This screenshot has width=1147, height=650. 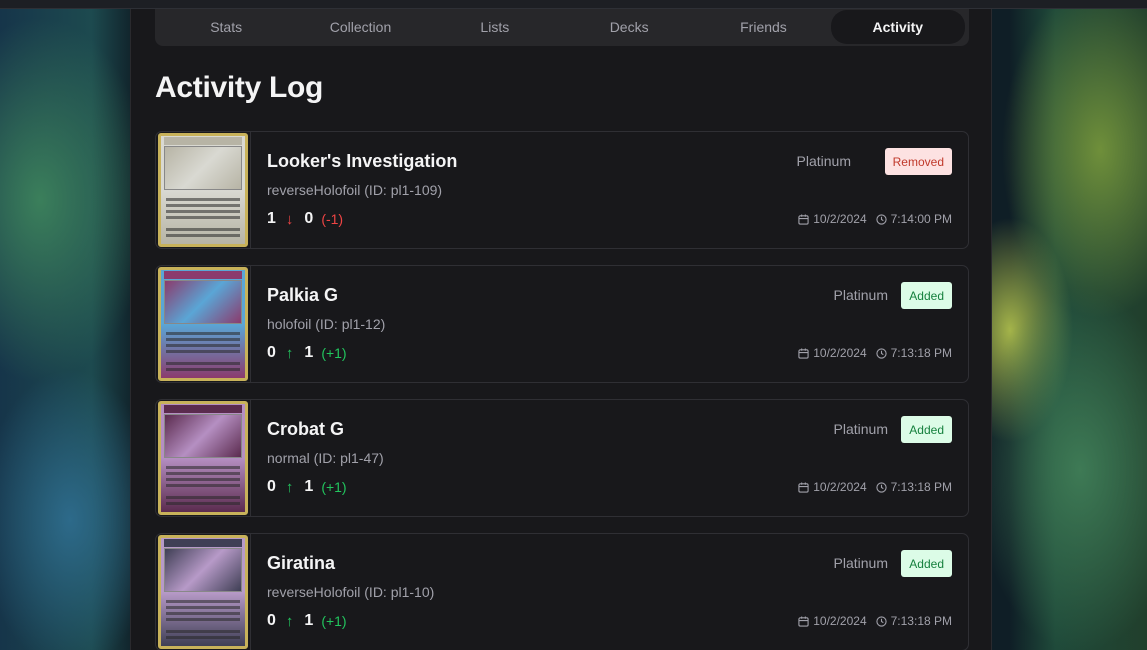 I want to click on status-badge: Removed, so click(x=918, y=161).